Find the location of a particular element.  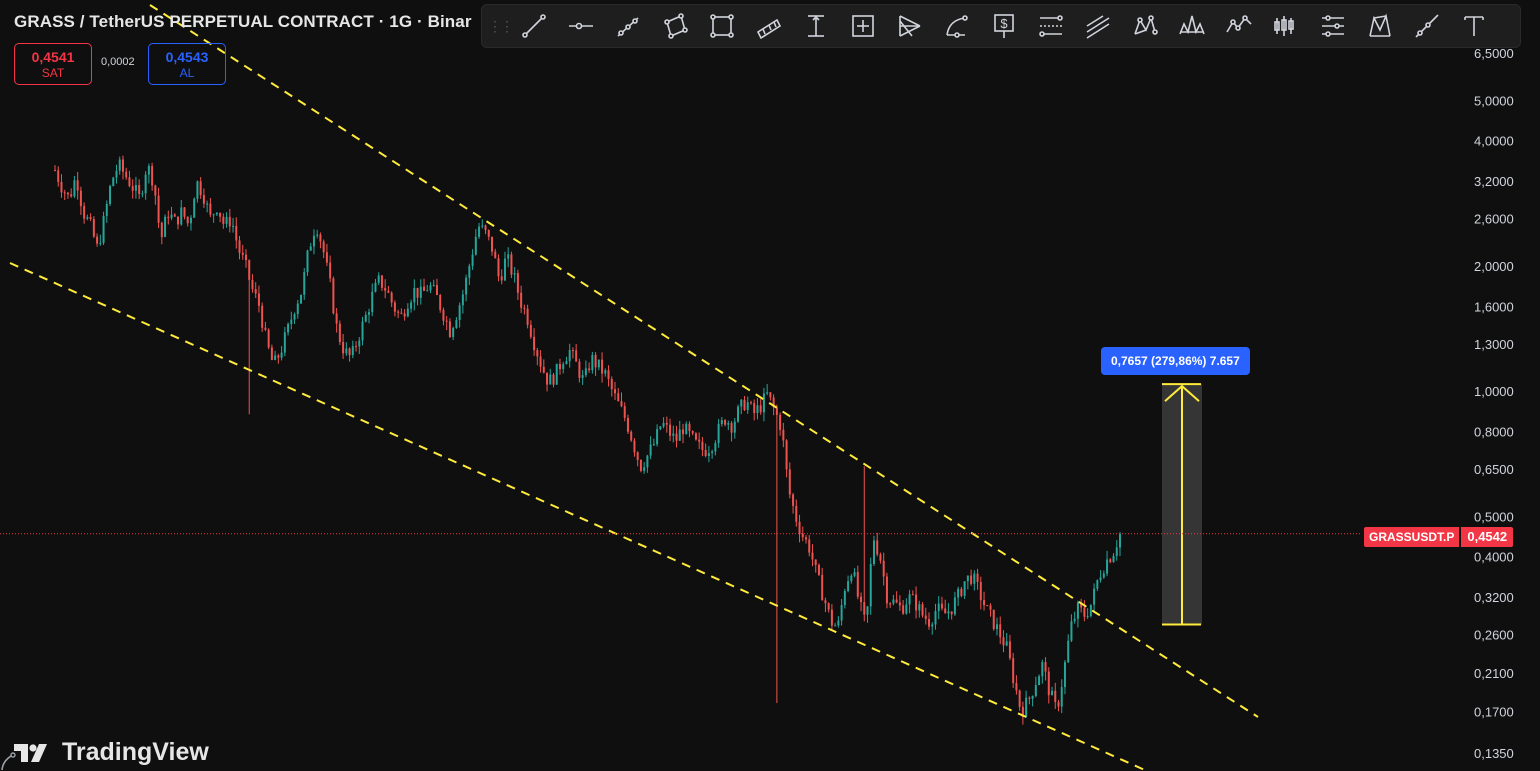

y-tick-label: 2,0000 is located at coordinates (1494, 266).